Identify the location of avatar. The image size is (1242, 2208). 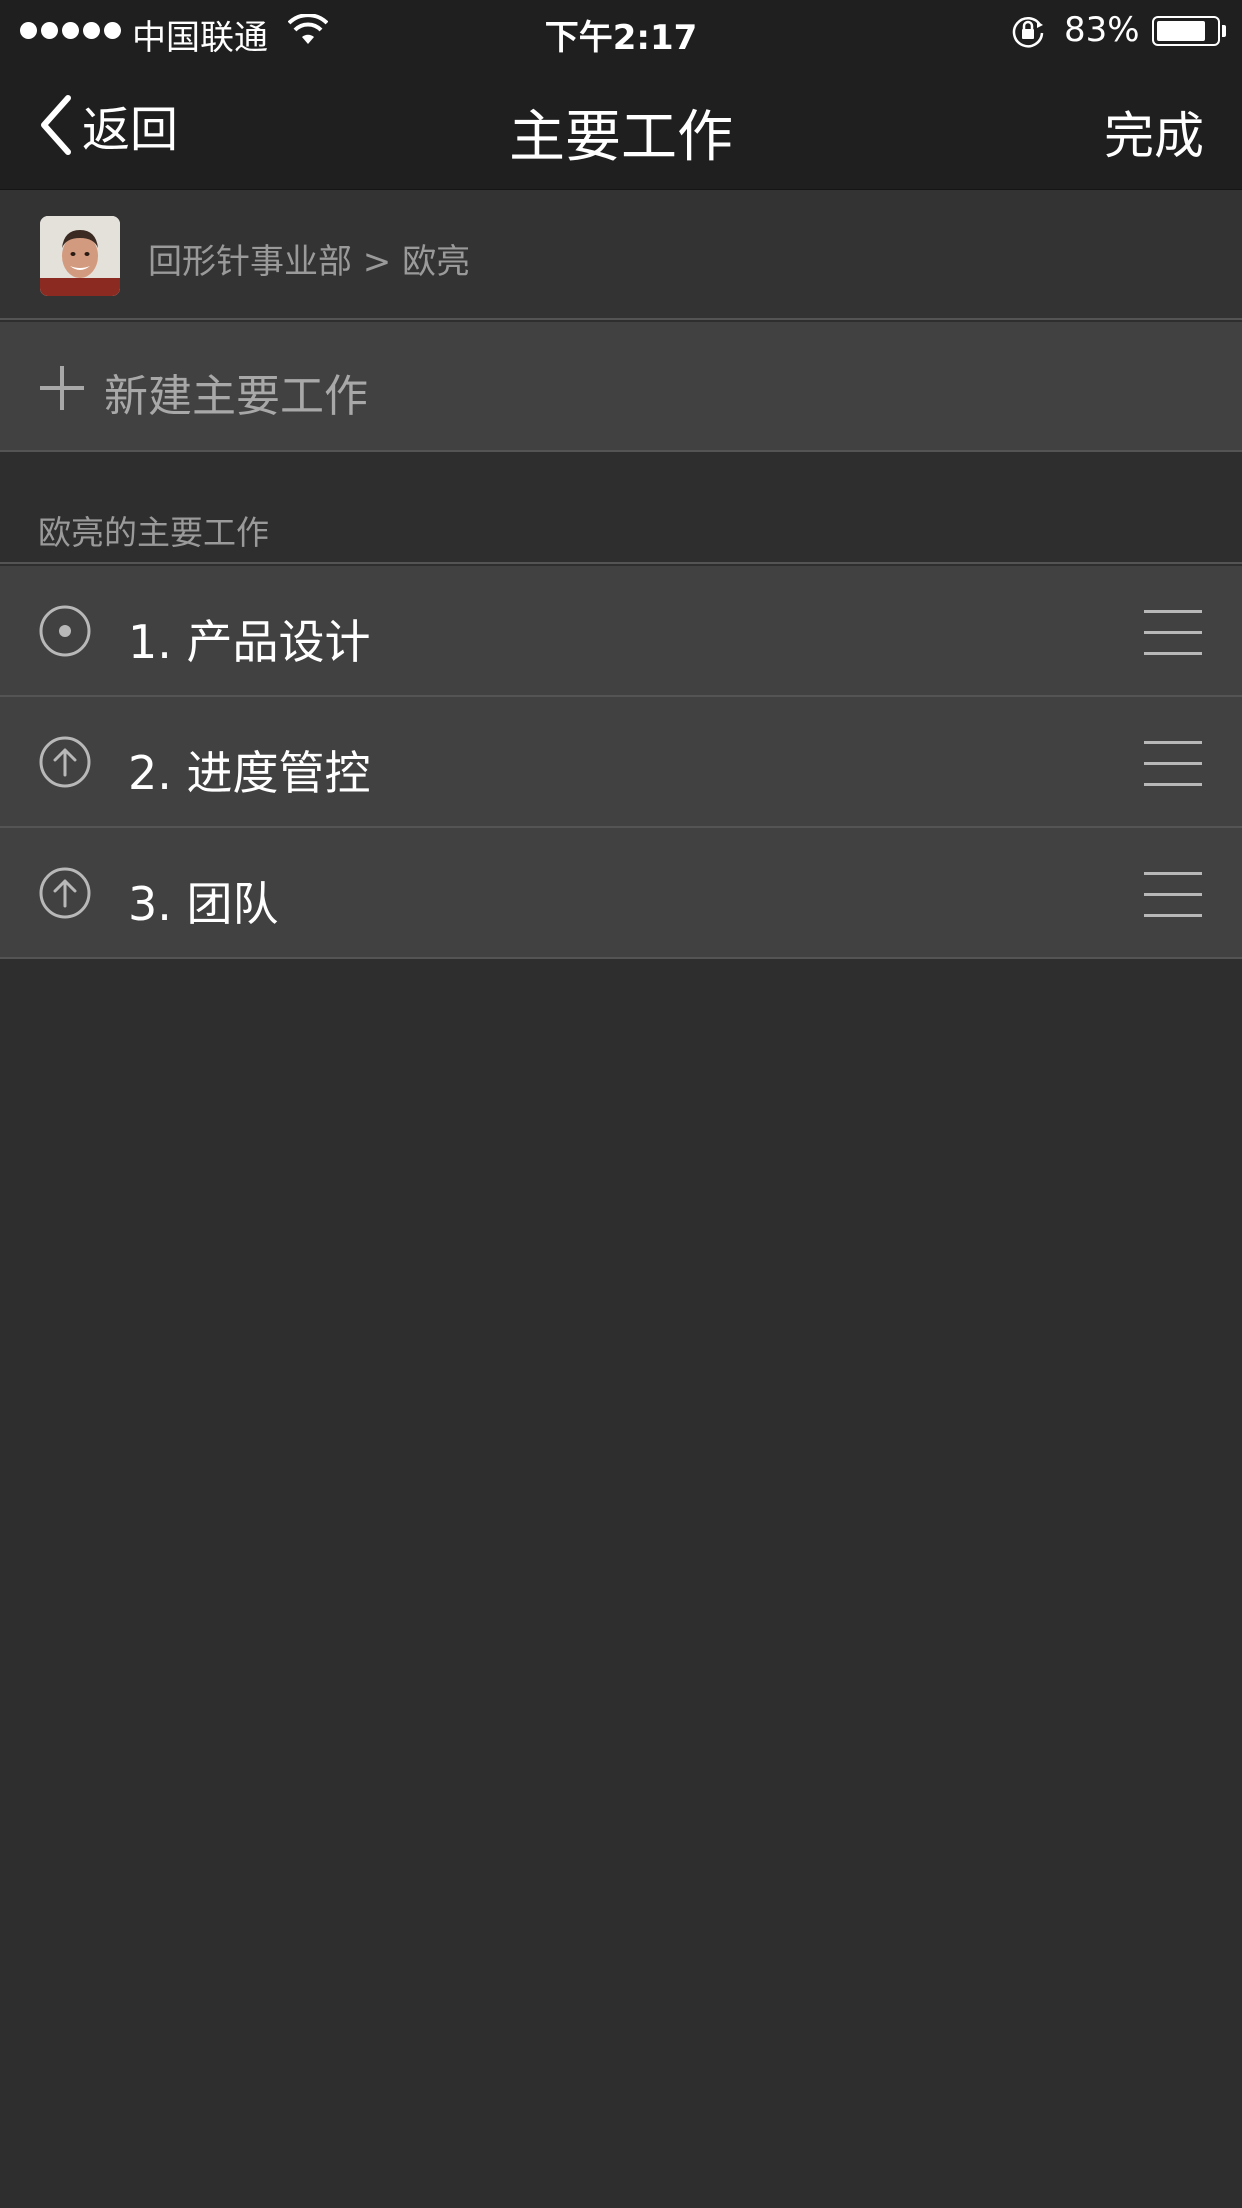
(80, 256).